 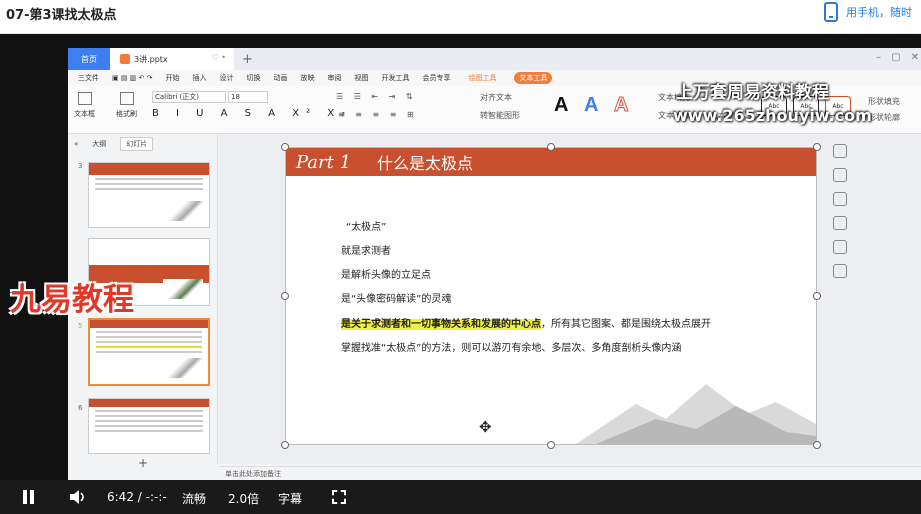 I want to click on format-buttons: B I U A S A X² X₂, so click(x=252, y=113).